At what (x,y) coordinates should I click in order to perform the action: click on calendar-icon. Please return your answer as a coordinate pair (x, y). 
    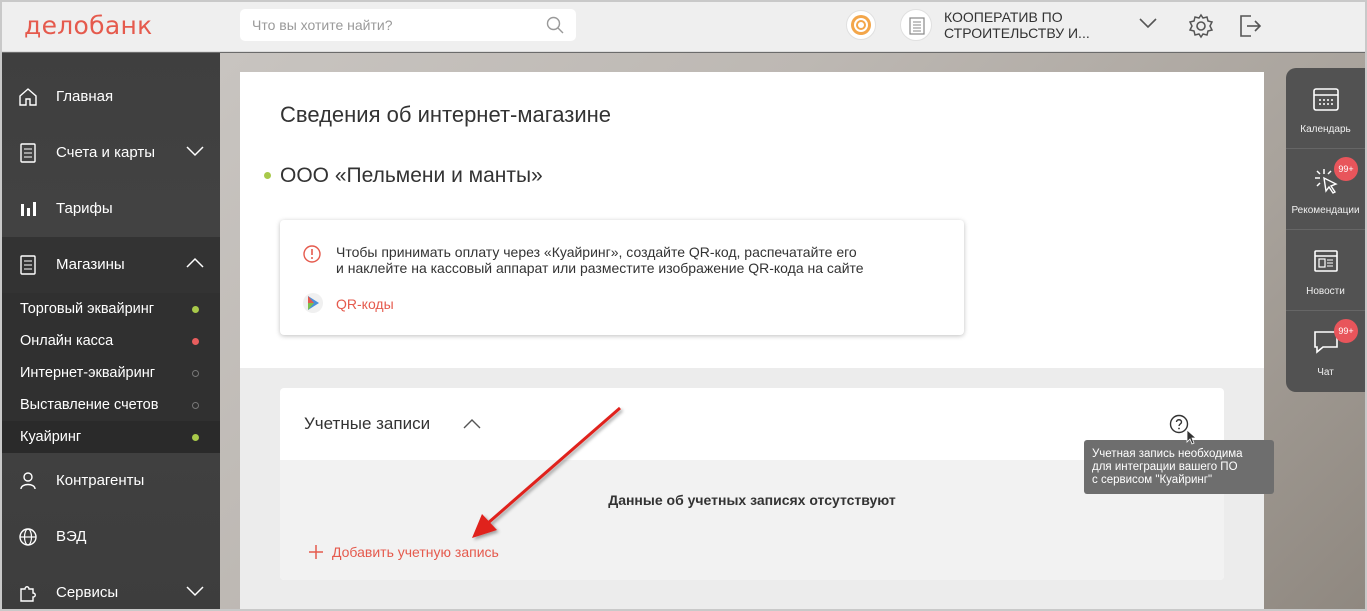
    Looking at the image, I should click on (1326, 99).